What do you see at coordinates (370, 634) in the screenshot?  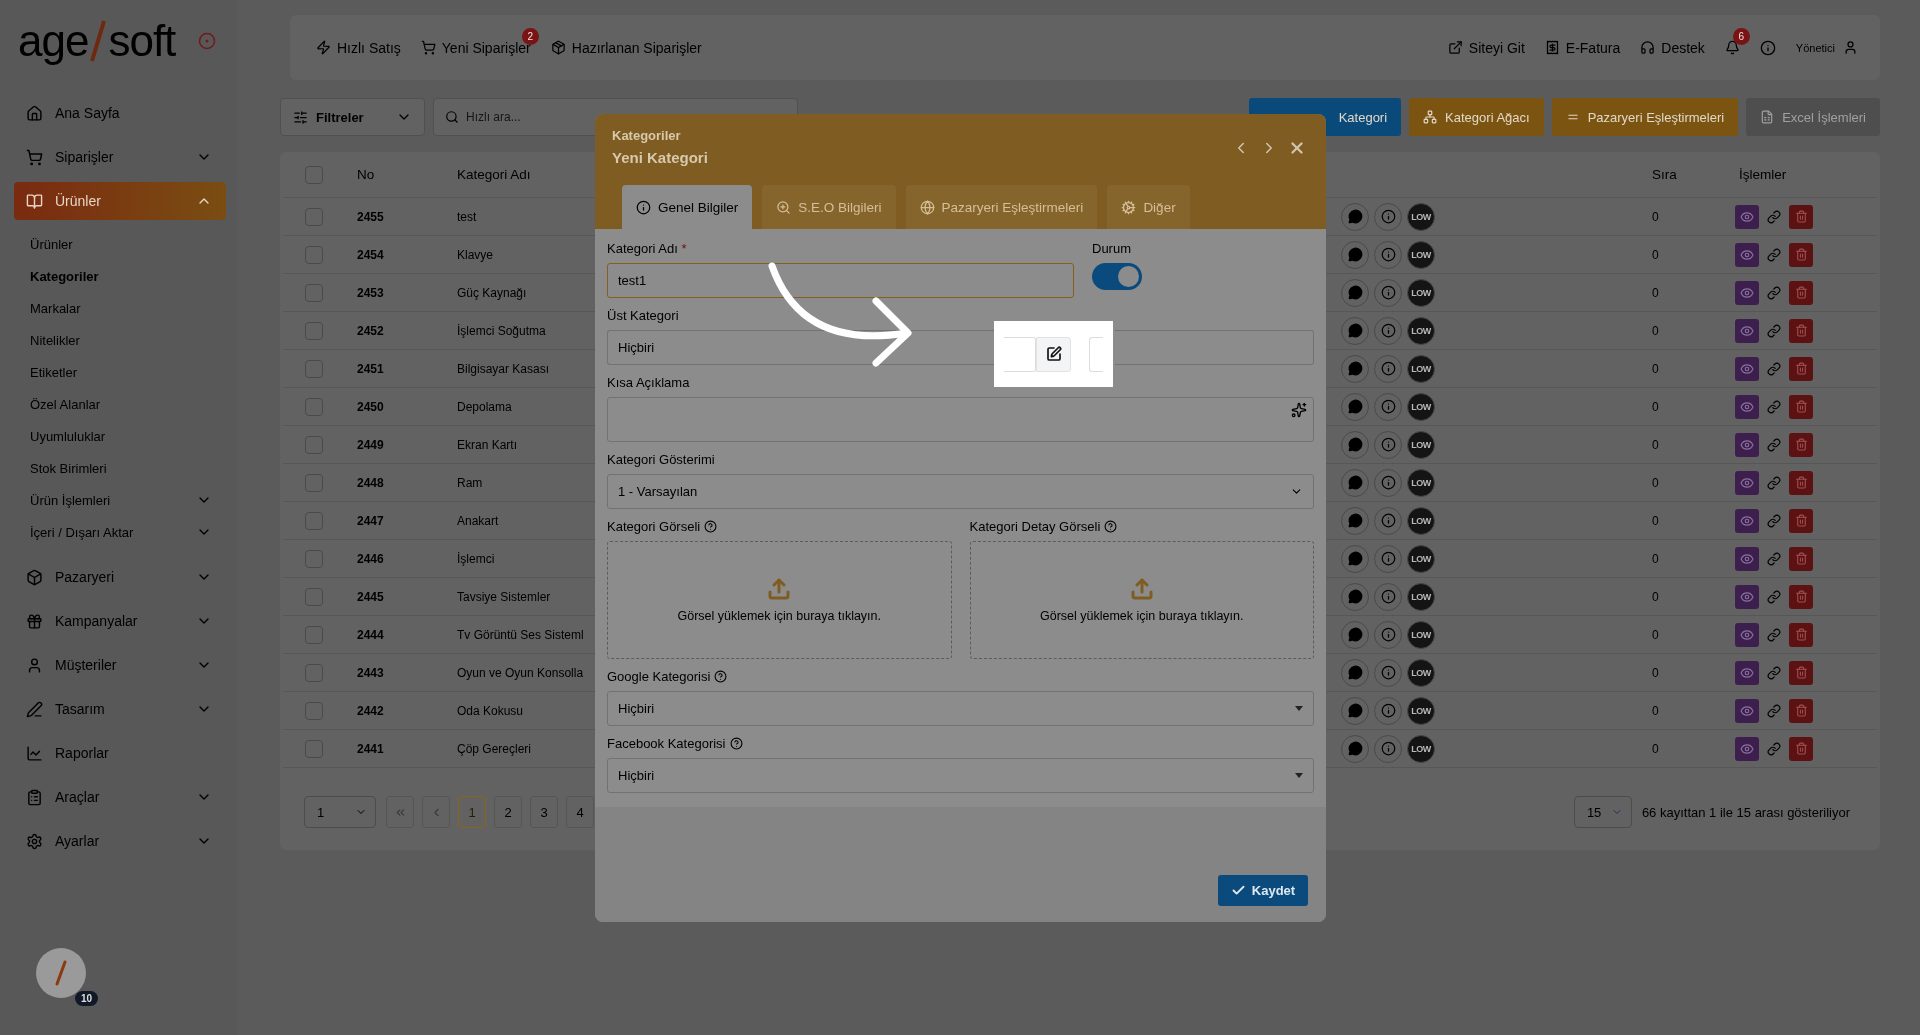 I see `table-cell: 2444` at bounding box center [370, 634].